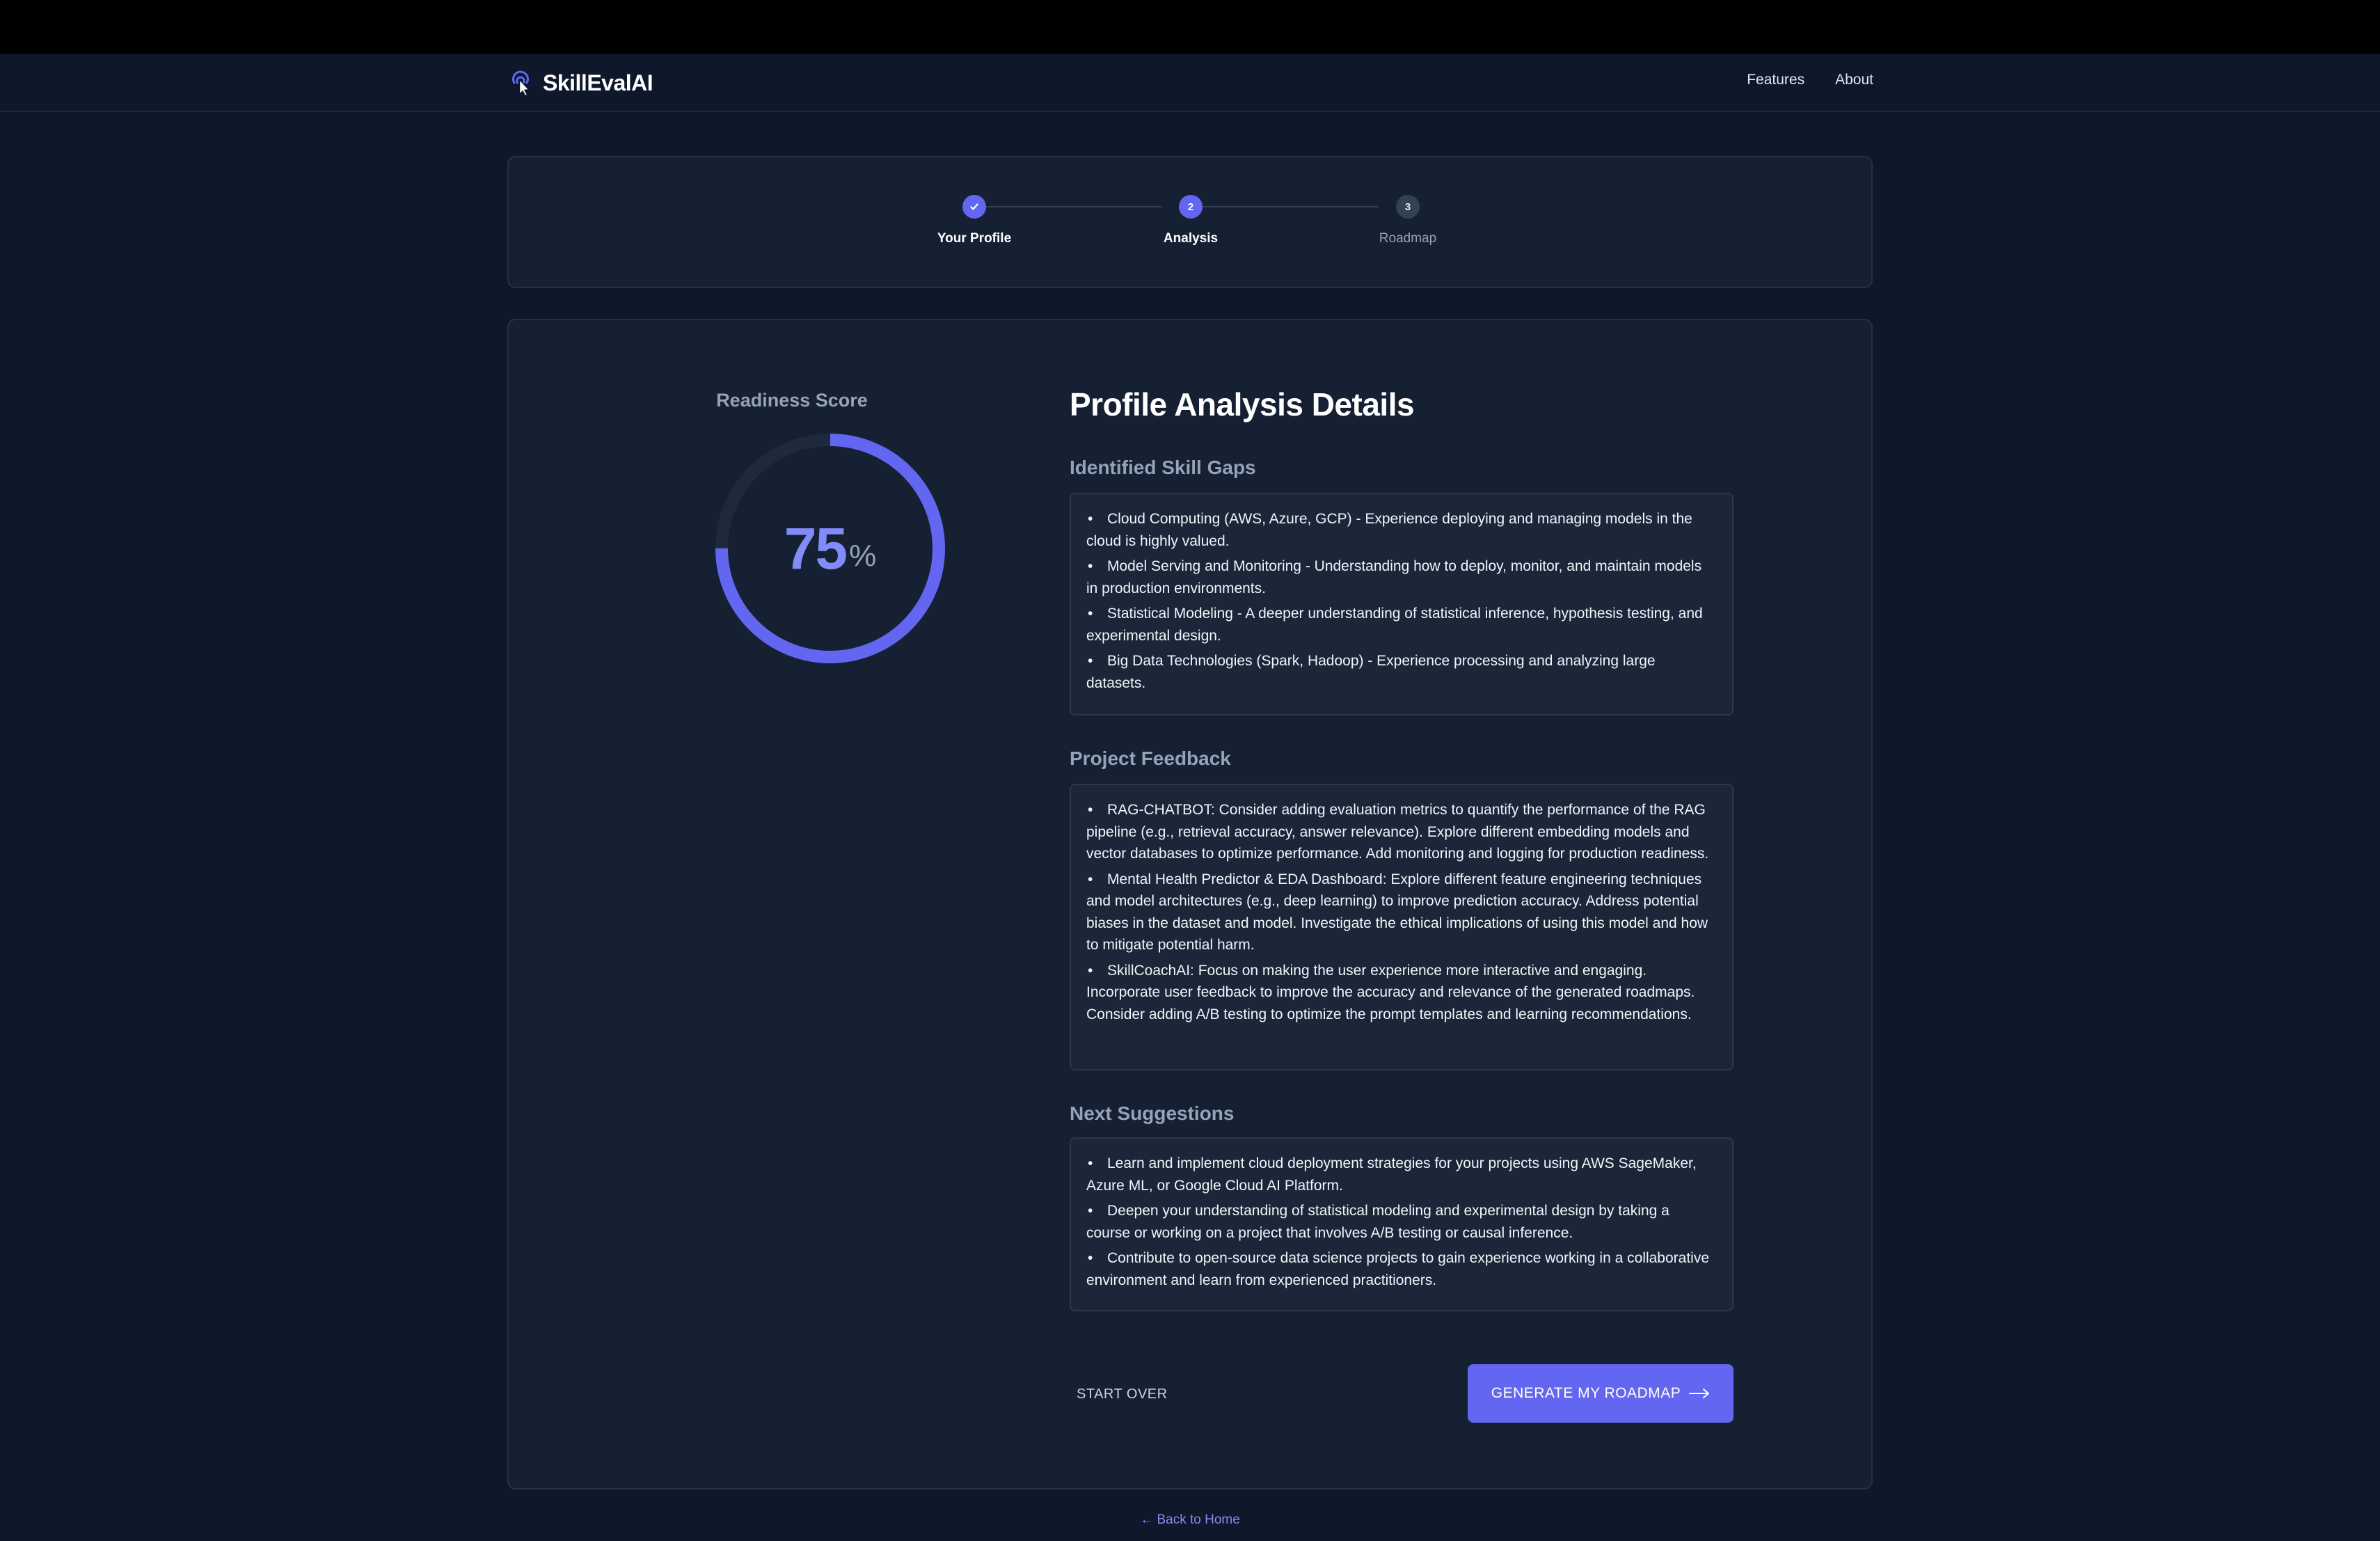 This screenshot has width=2380, height=1541. Describe the element at coordinates (1191, 207) in the screenshot. I see `step-marker: 2` at that location.